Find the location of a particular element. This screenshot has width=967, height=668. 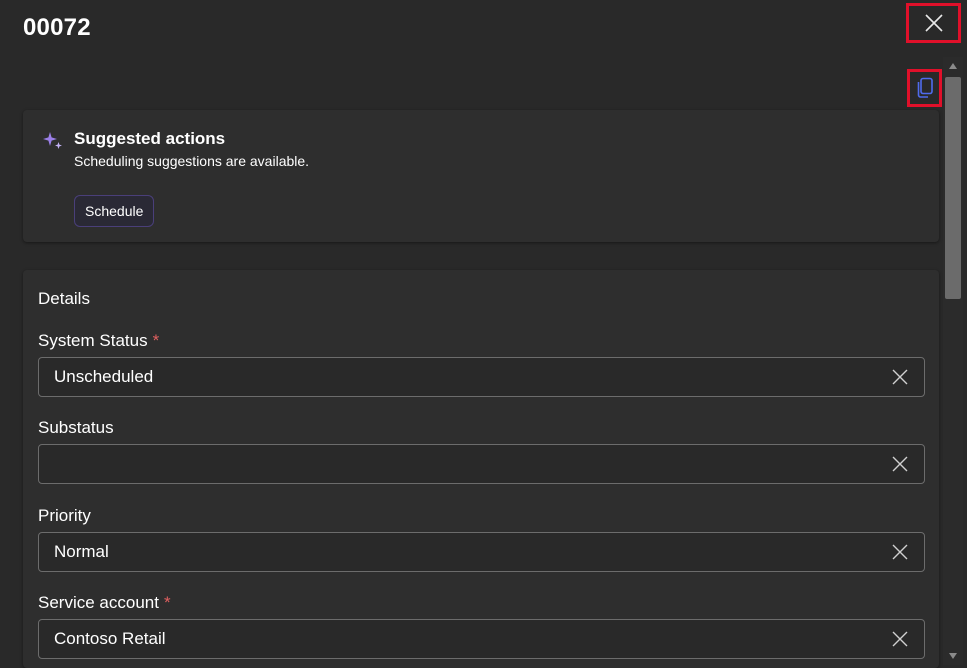

sparkle-icon is located at coordinates (52, 140).